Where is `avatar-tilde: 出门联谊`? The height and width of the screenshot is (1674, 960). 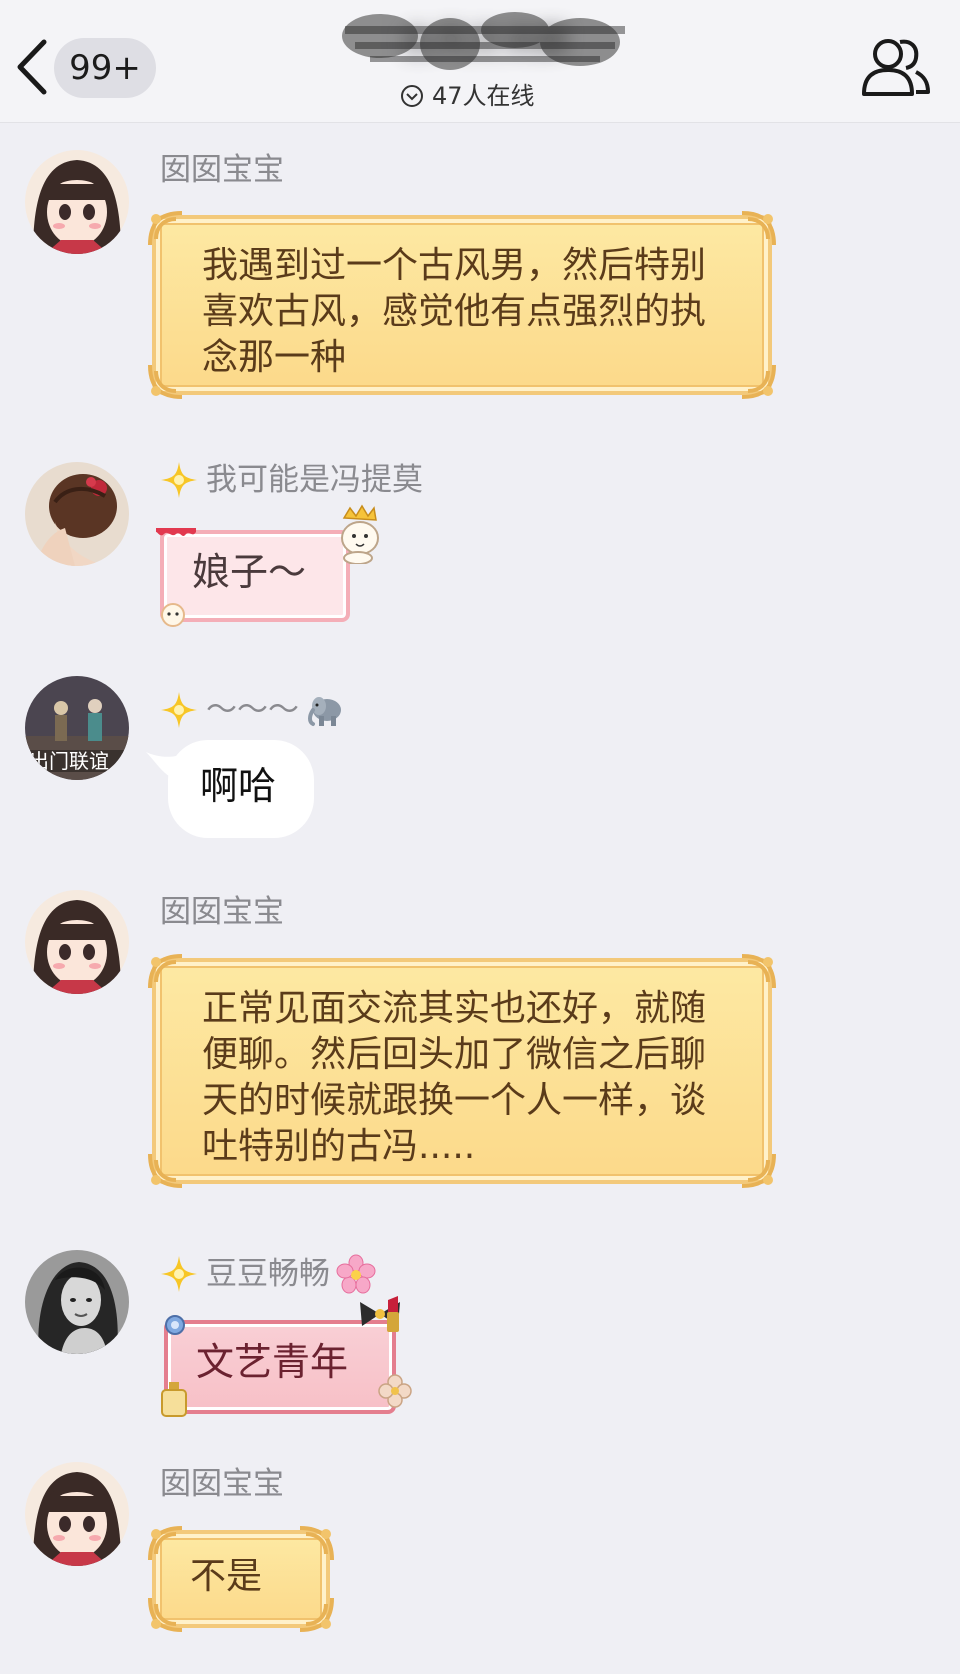
avatar-tilde: 出门联谊 is located at coordinates (77, 728).